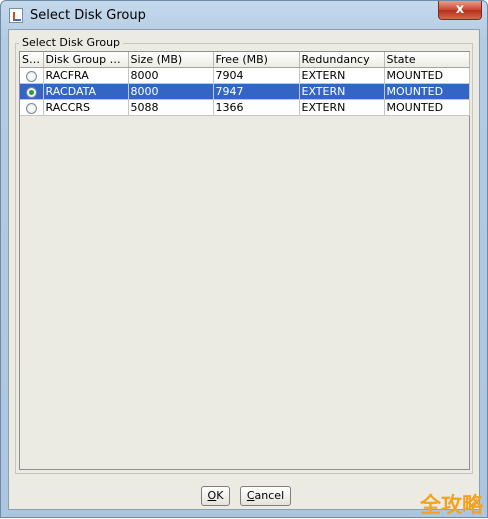 This screenshot has width=488, height=519. I want to click on radio-checked-icon, so click(31, 92).